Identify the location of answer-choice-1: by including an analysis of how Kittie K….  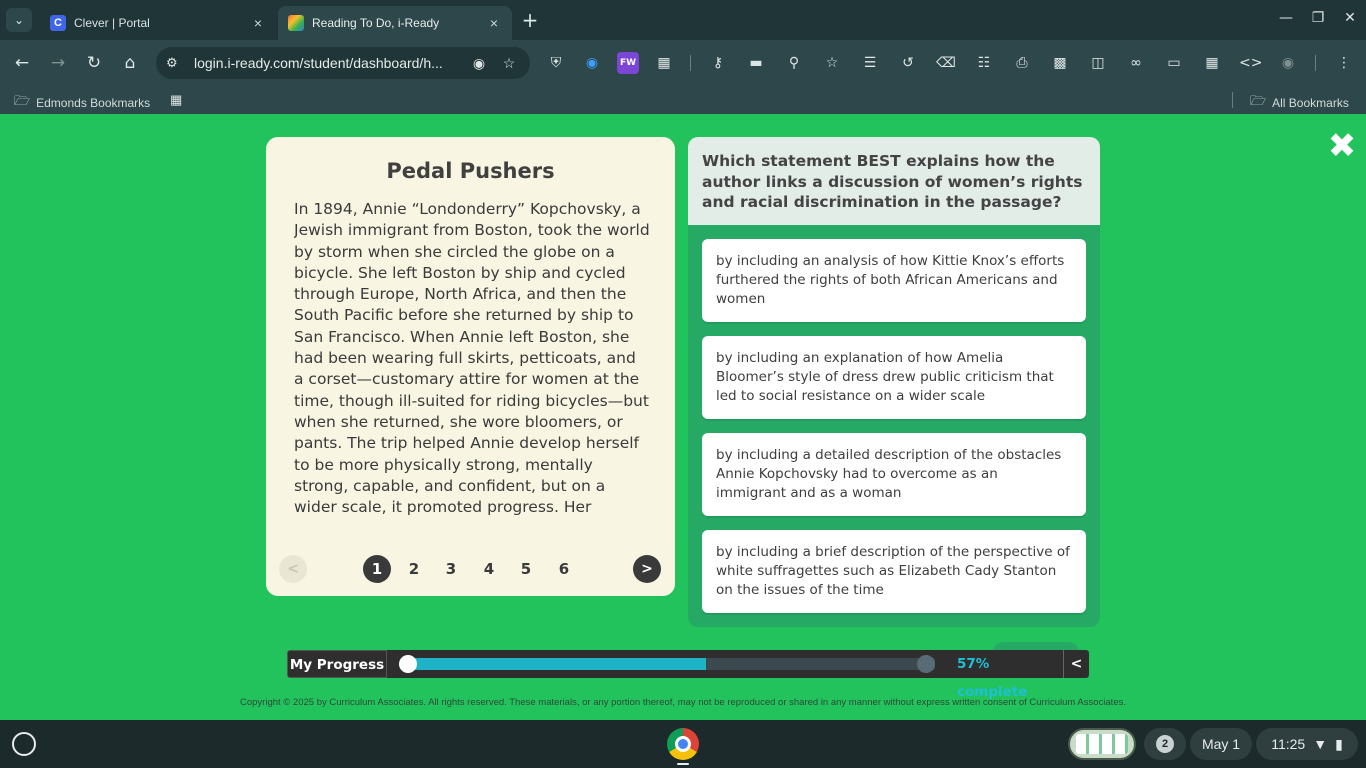
(894, 280).